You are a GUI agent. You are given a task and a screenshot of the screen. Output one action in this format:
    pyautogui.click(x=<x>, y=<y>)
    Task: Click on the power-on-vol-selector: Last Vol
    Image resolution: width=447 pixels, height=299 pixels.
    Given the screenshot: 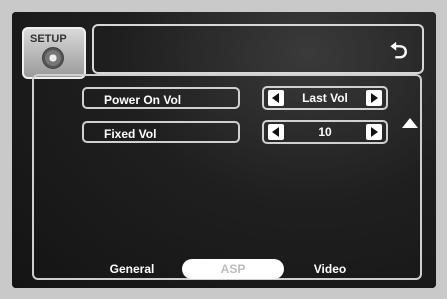 What is the action you would take?
    pyautogui.click(x=325, y=98)
    